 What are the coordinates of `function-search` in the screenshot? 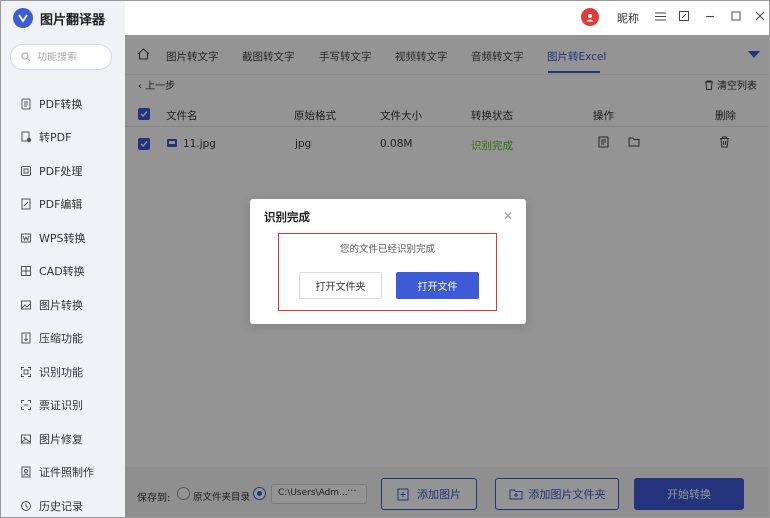 It's located at (61, 57).